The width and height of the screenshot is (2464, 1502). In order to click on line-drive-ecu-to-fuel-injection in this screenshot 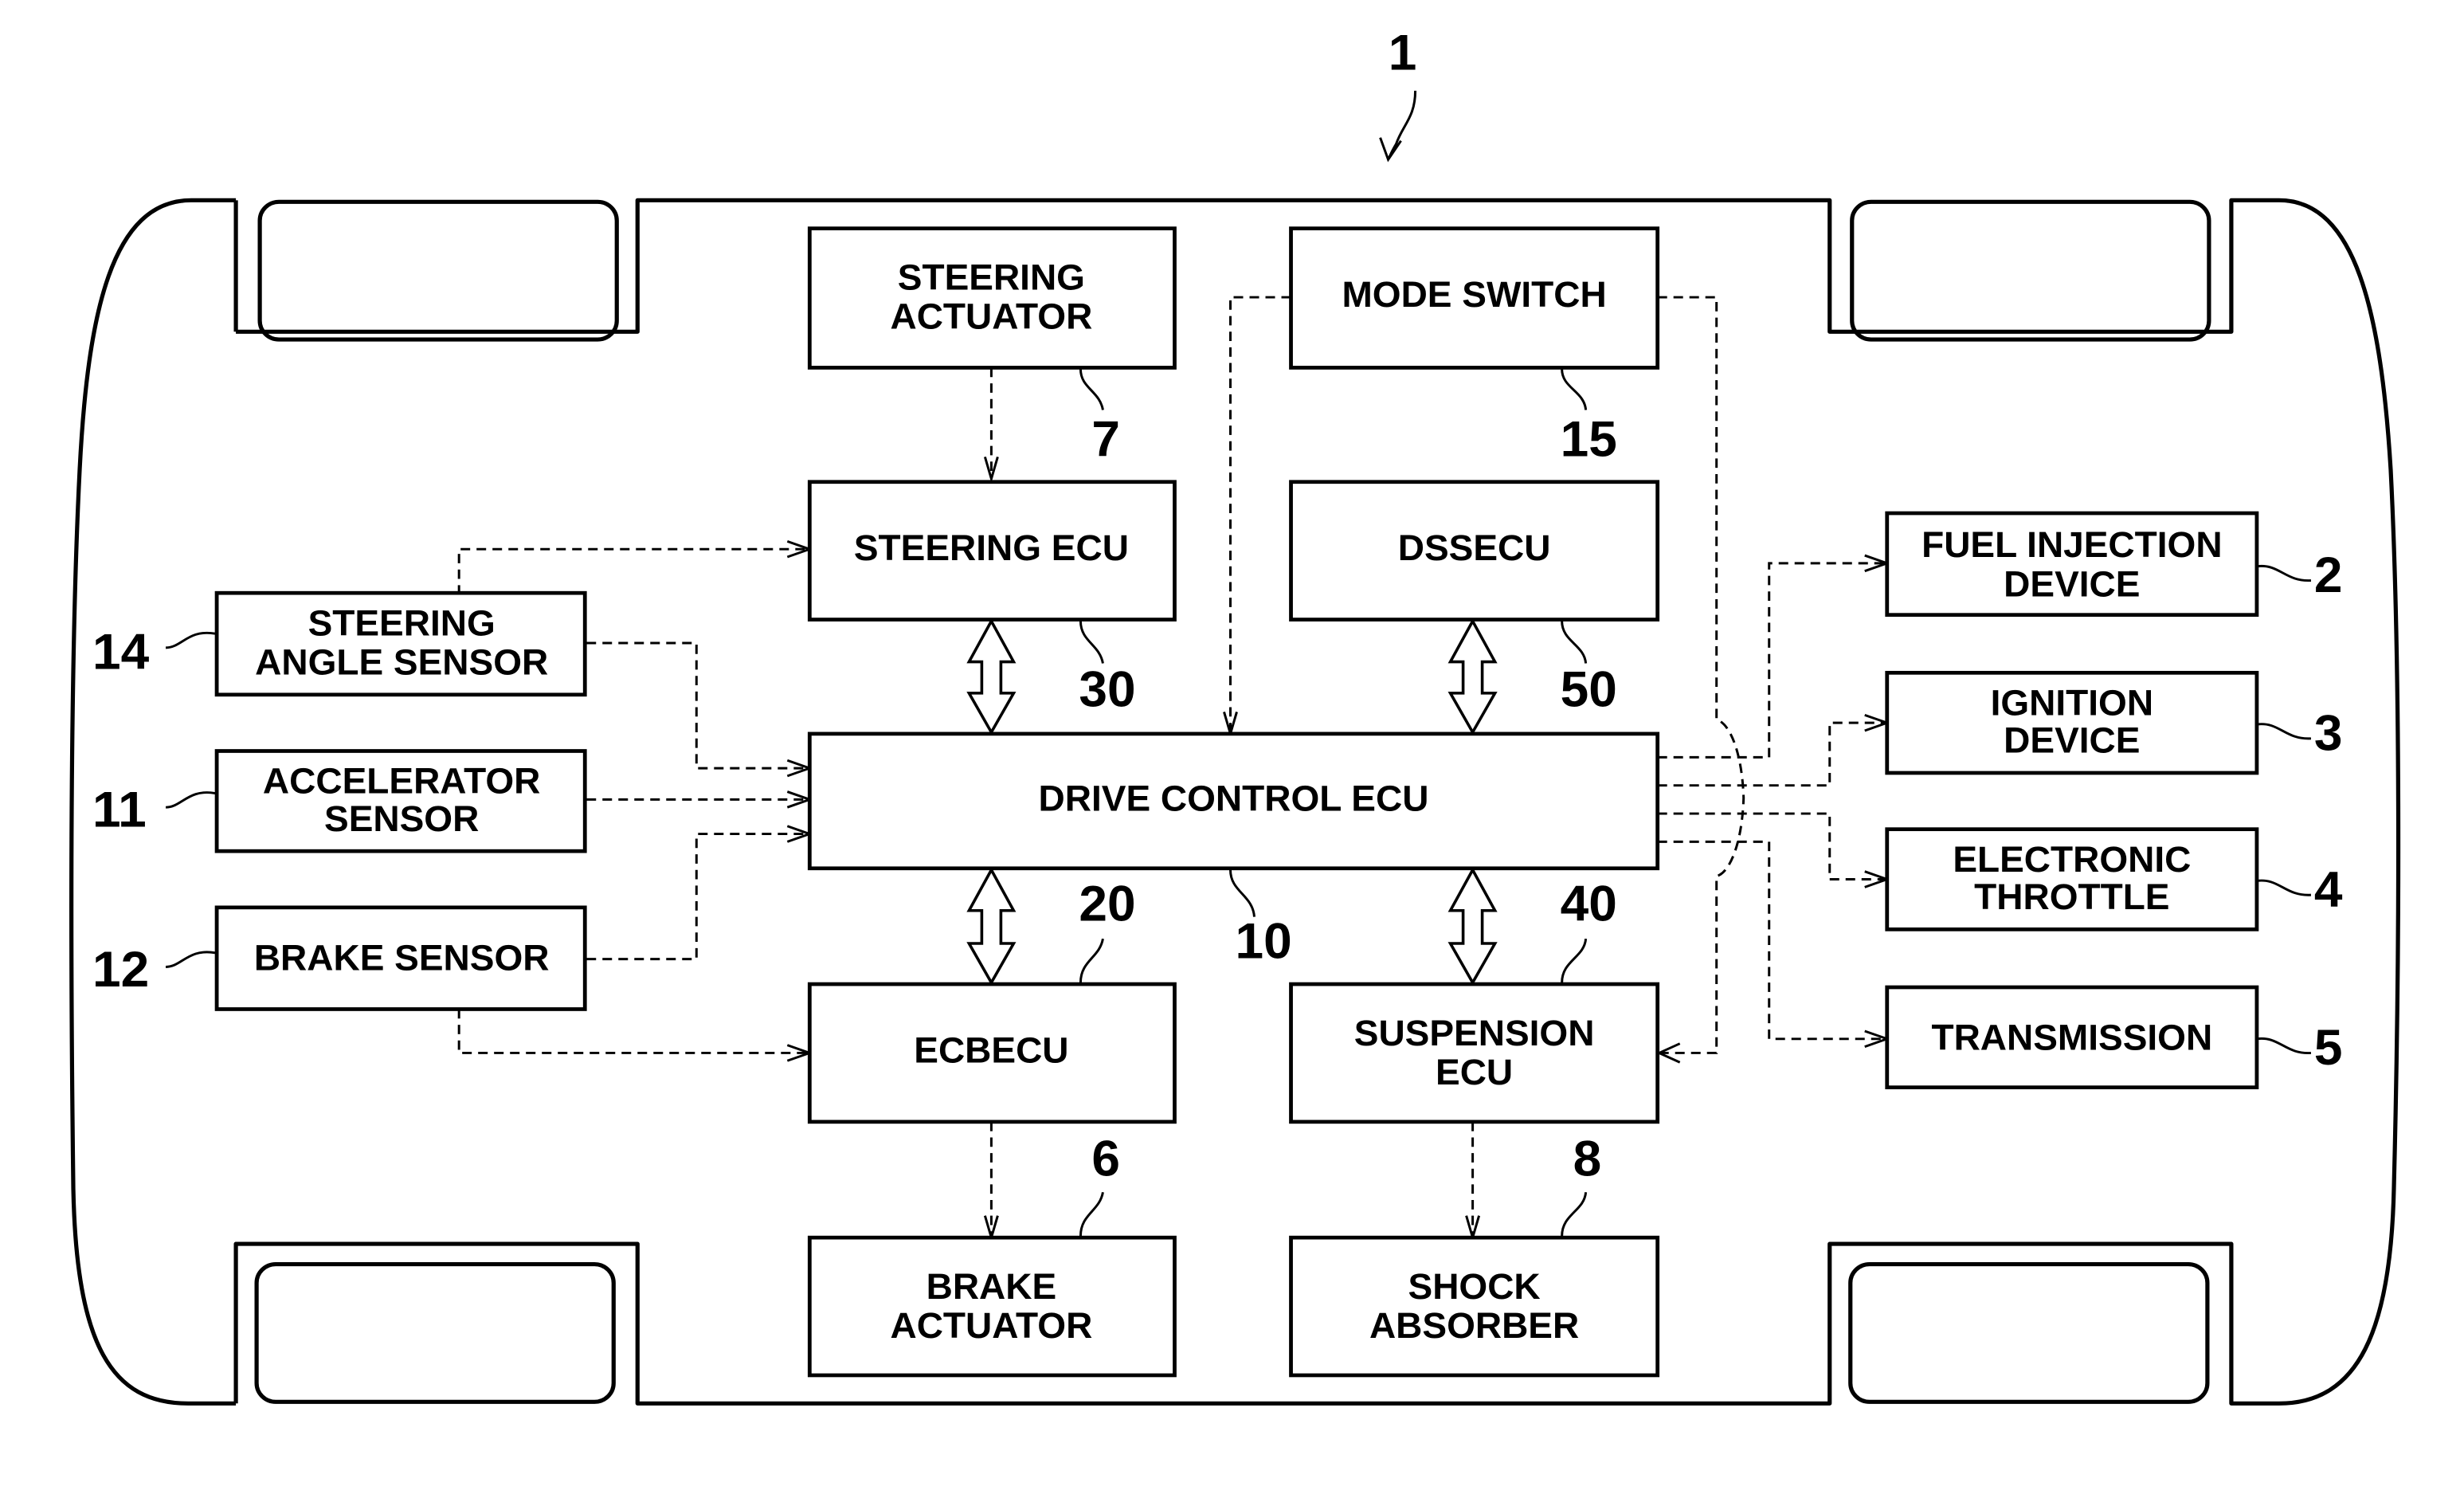, I will do `click(1771, 660)`.